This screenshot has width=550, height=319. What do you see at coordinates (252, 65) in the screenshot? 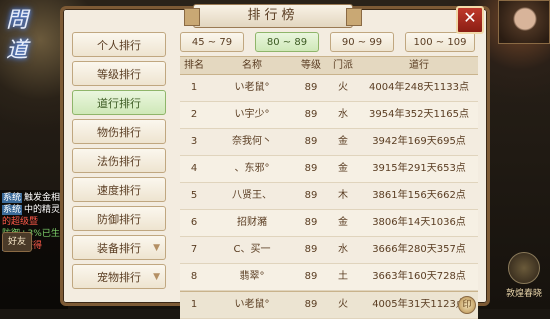
I see `col-name-header: 名称` at bounding box center [252, 65].